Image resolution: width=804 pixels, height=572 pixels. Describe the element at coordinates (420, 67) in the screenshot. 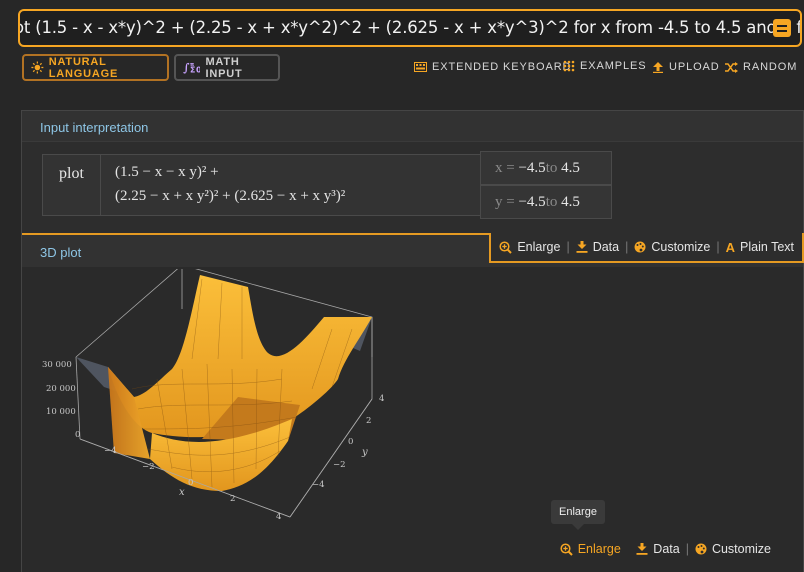

I see `keyboard-icon` at that location.